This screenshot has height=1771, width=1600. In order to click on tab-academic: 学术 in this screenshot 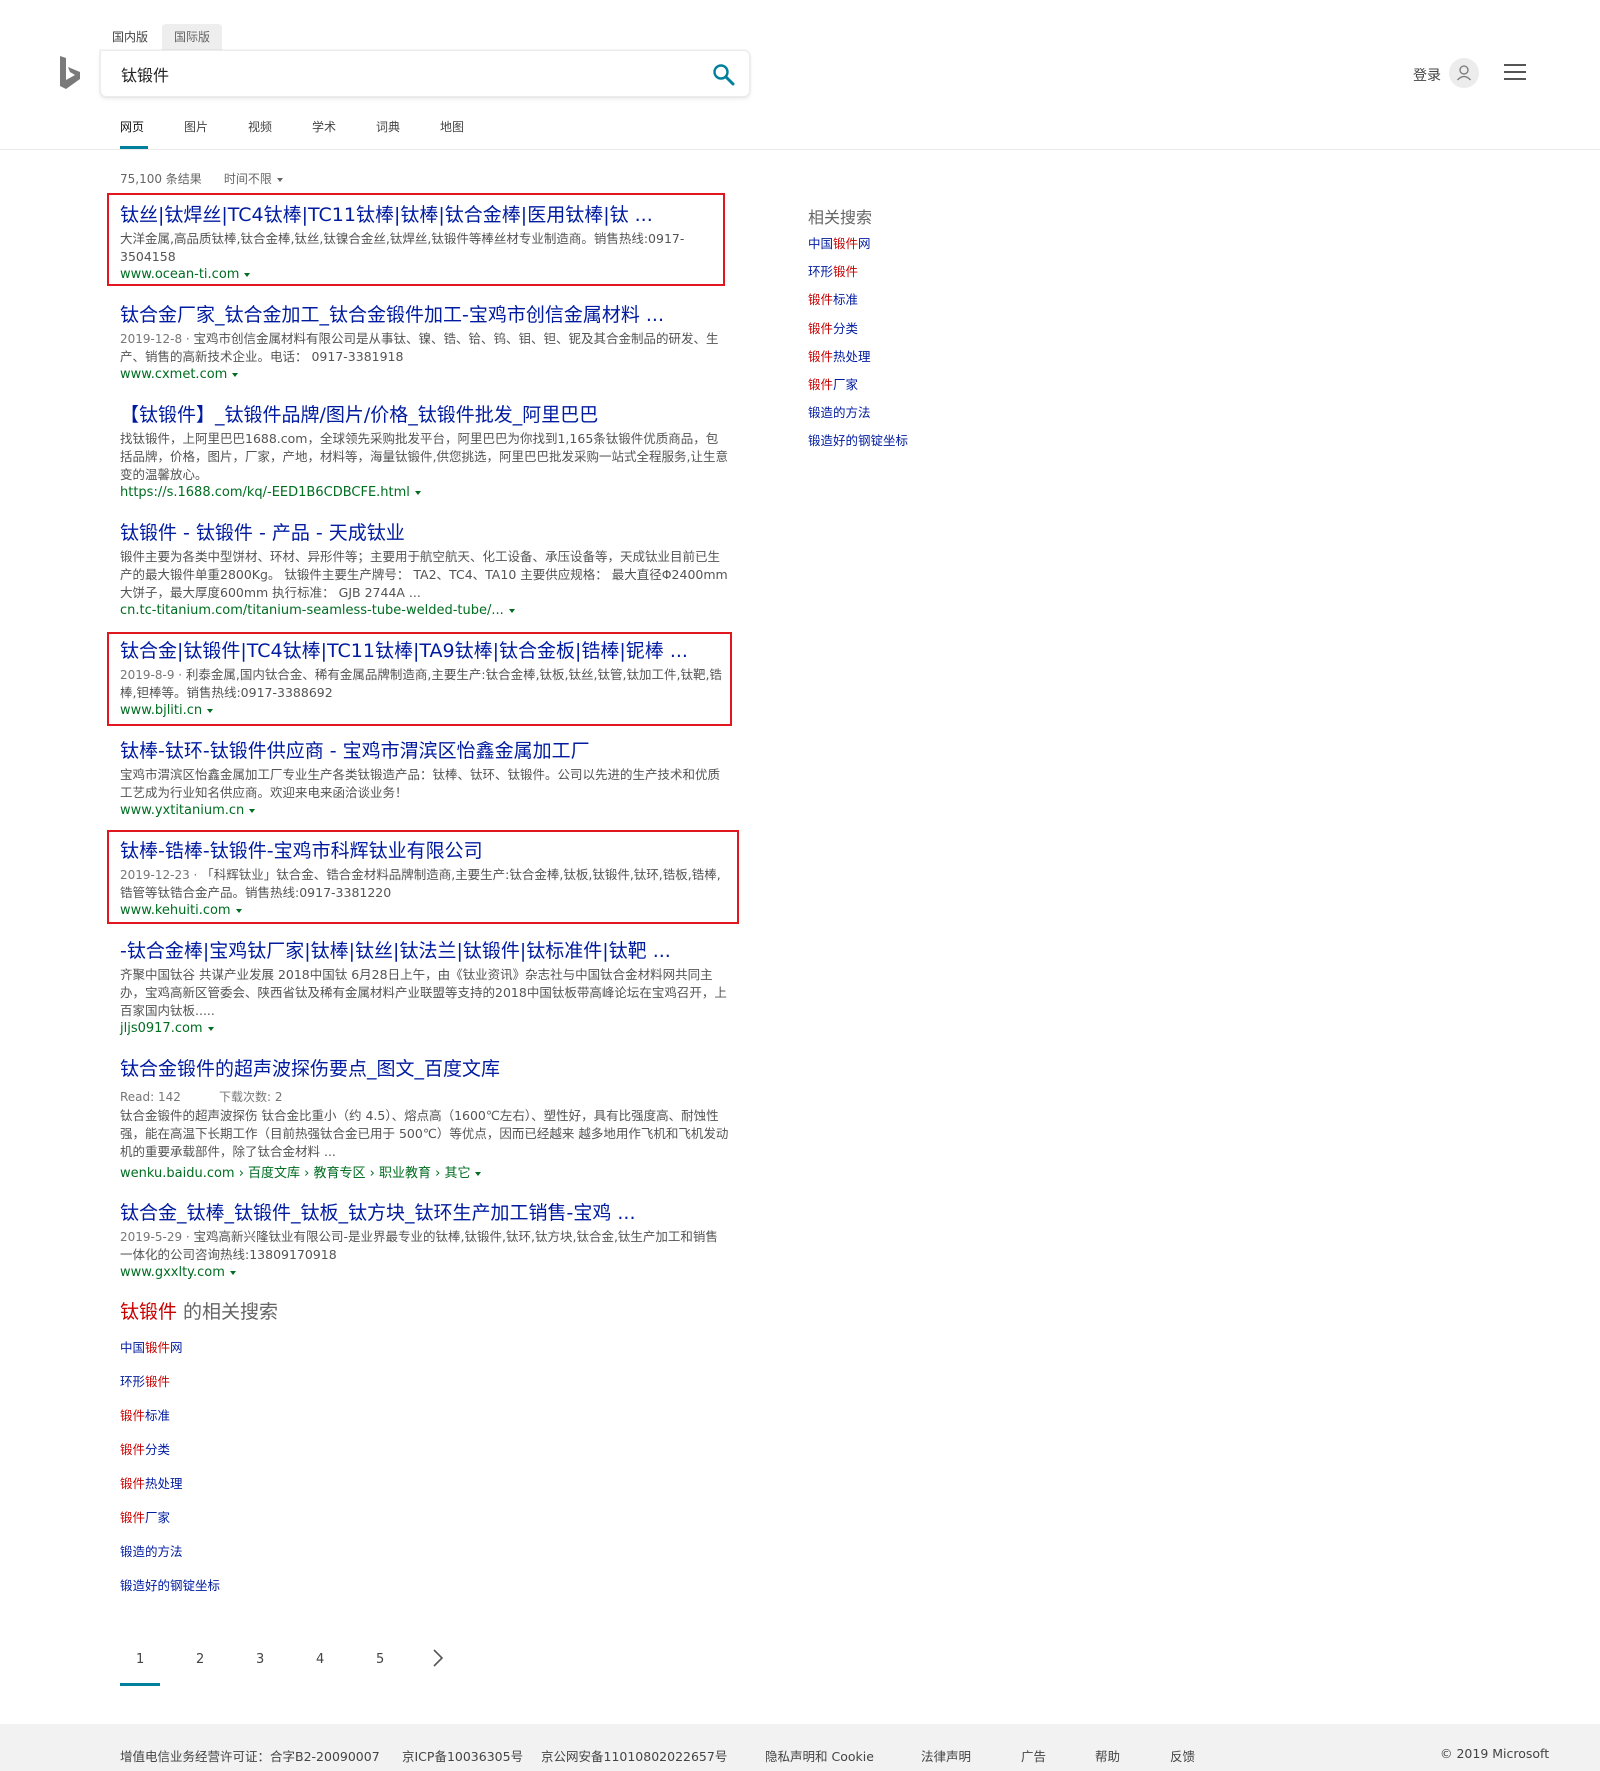, I will do `click(344, 133)`.